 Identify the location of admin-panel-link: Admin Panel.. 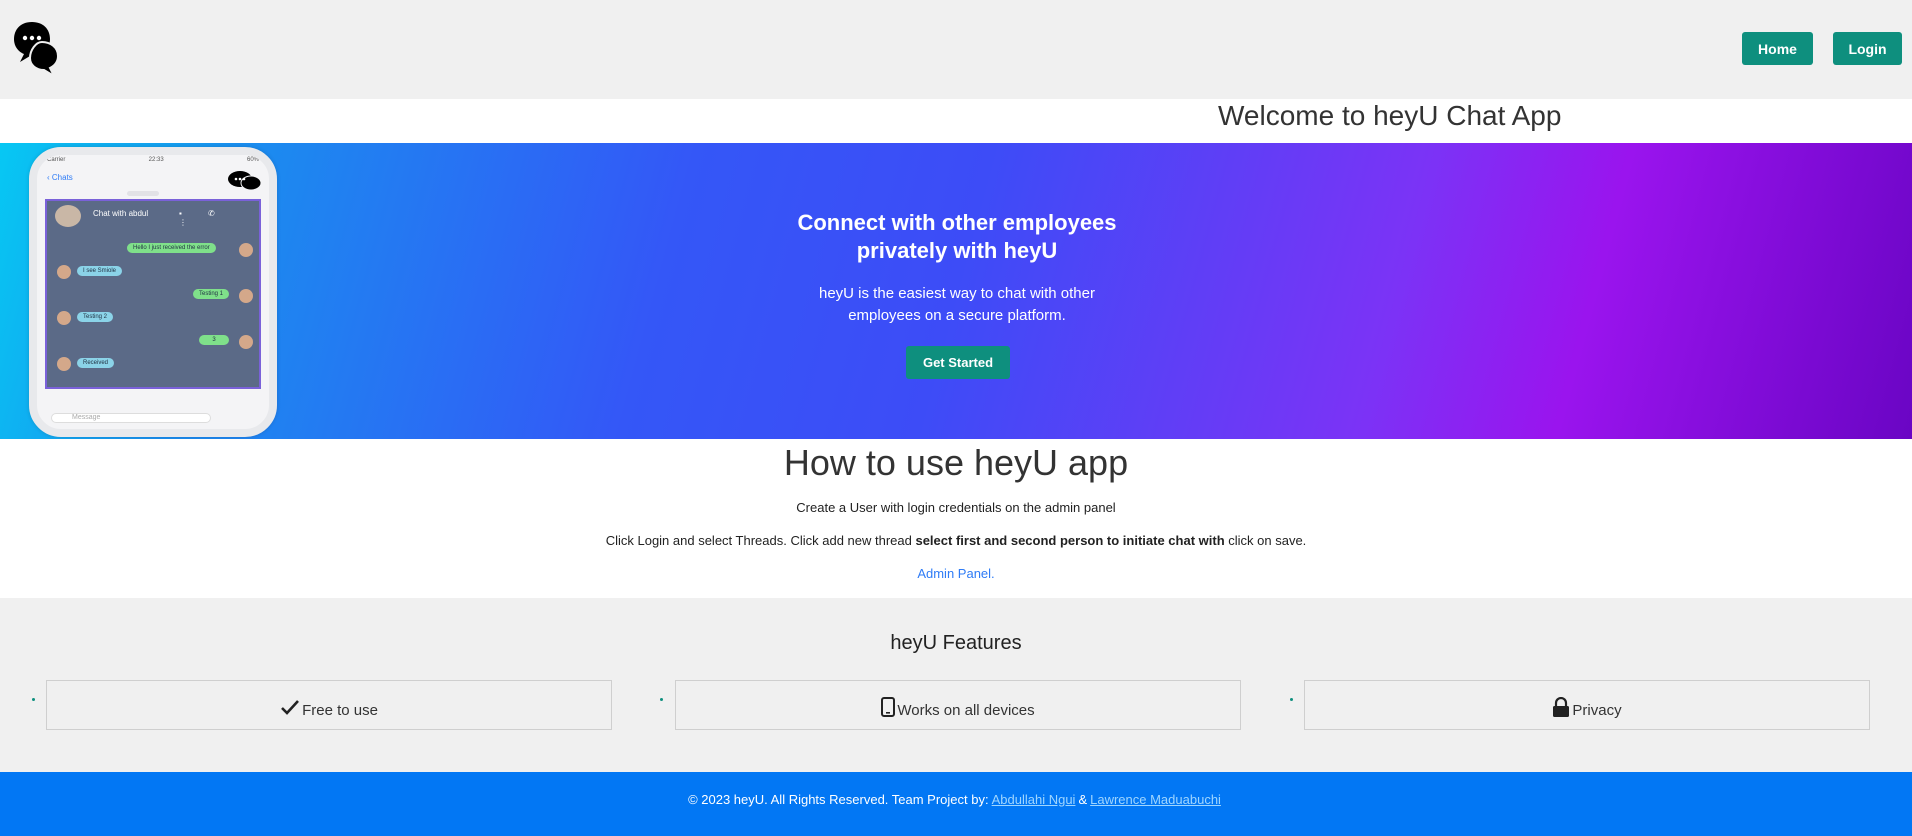
(956, 573).